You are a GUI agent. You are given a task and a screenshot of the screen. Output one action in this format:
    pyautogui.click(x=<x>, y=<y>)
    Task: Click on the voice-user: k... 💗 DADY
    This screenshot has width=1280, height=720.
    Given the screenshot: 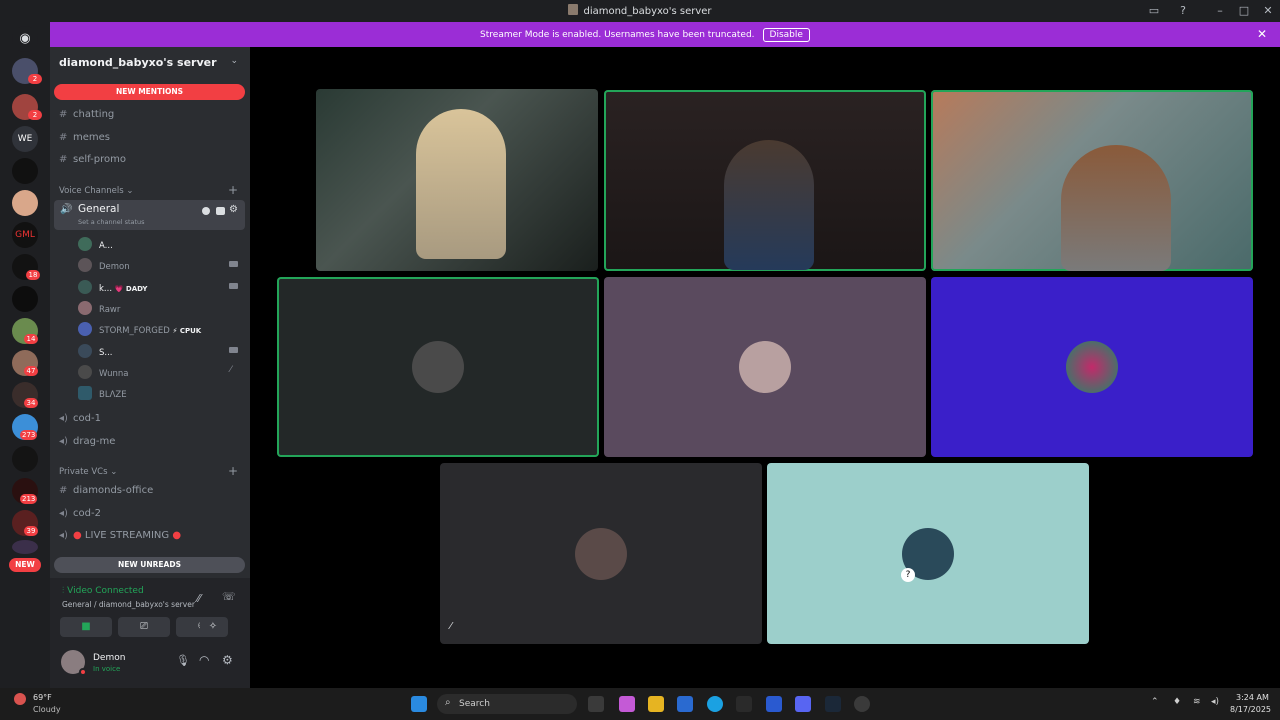 What is the action you would take?
    pyautogui.click(x=113, y=287)
    